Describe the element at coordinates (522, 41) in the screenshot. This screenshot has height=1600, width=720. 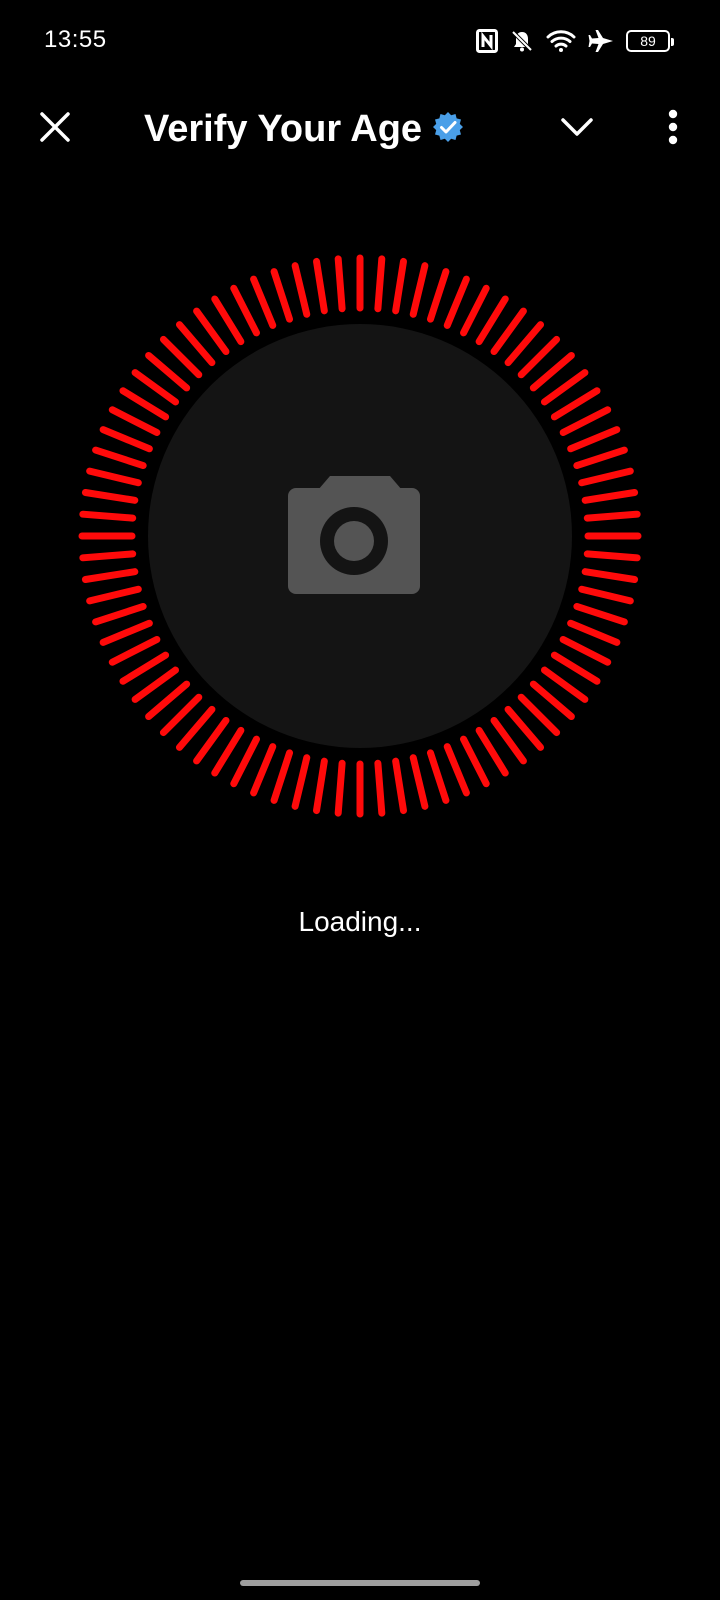
I see `bell-off-icon` at that location.